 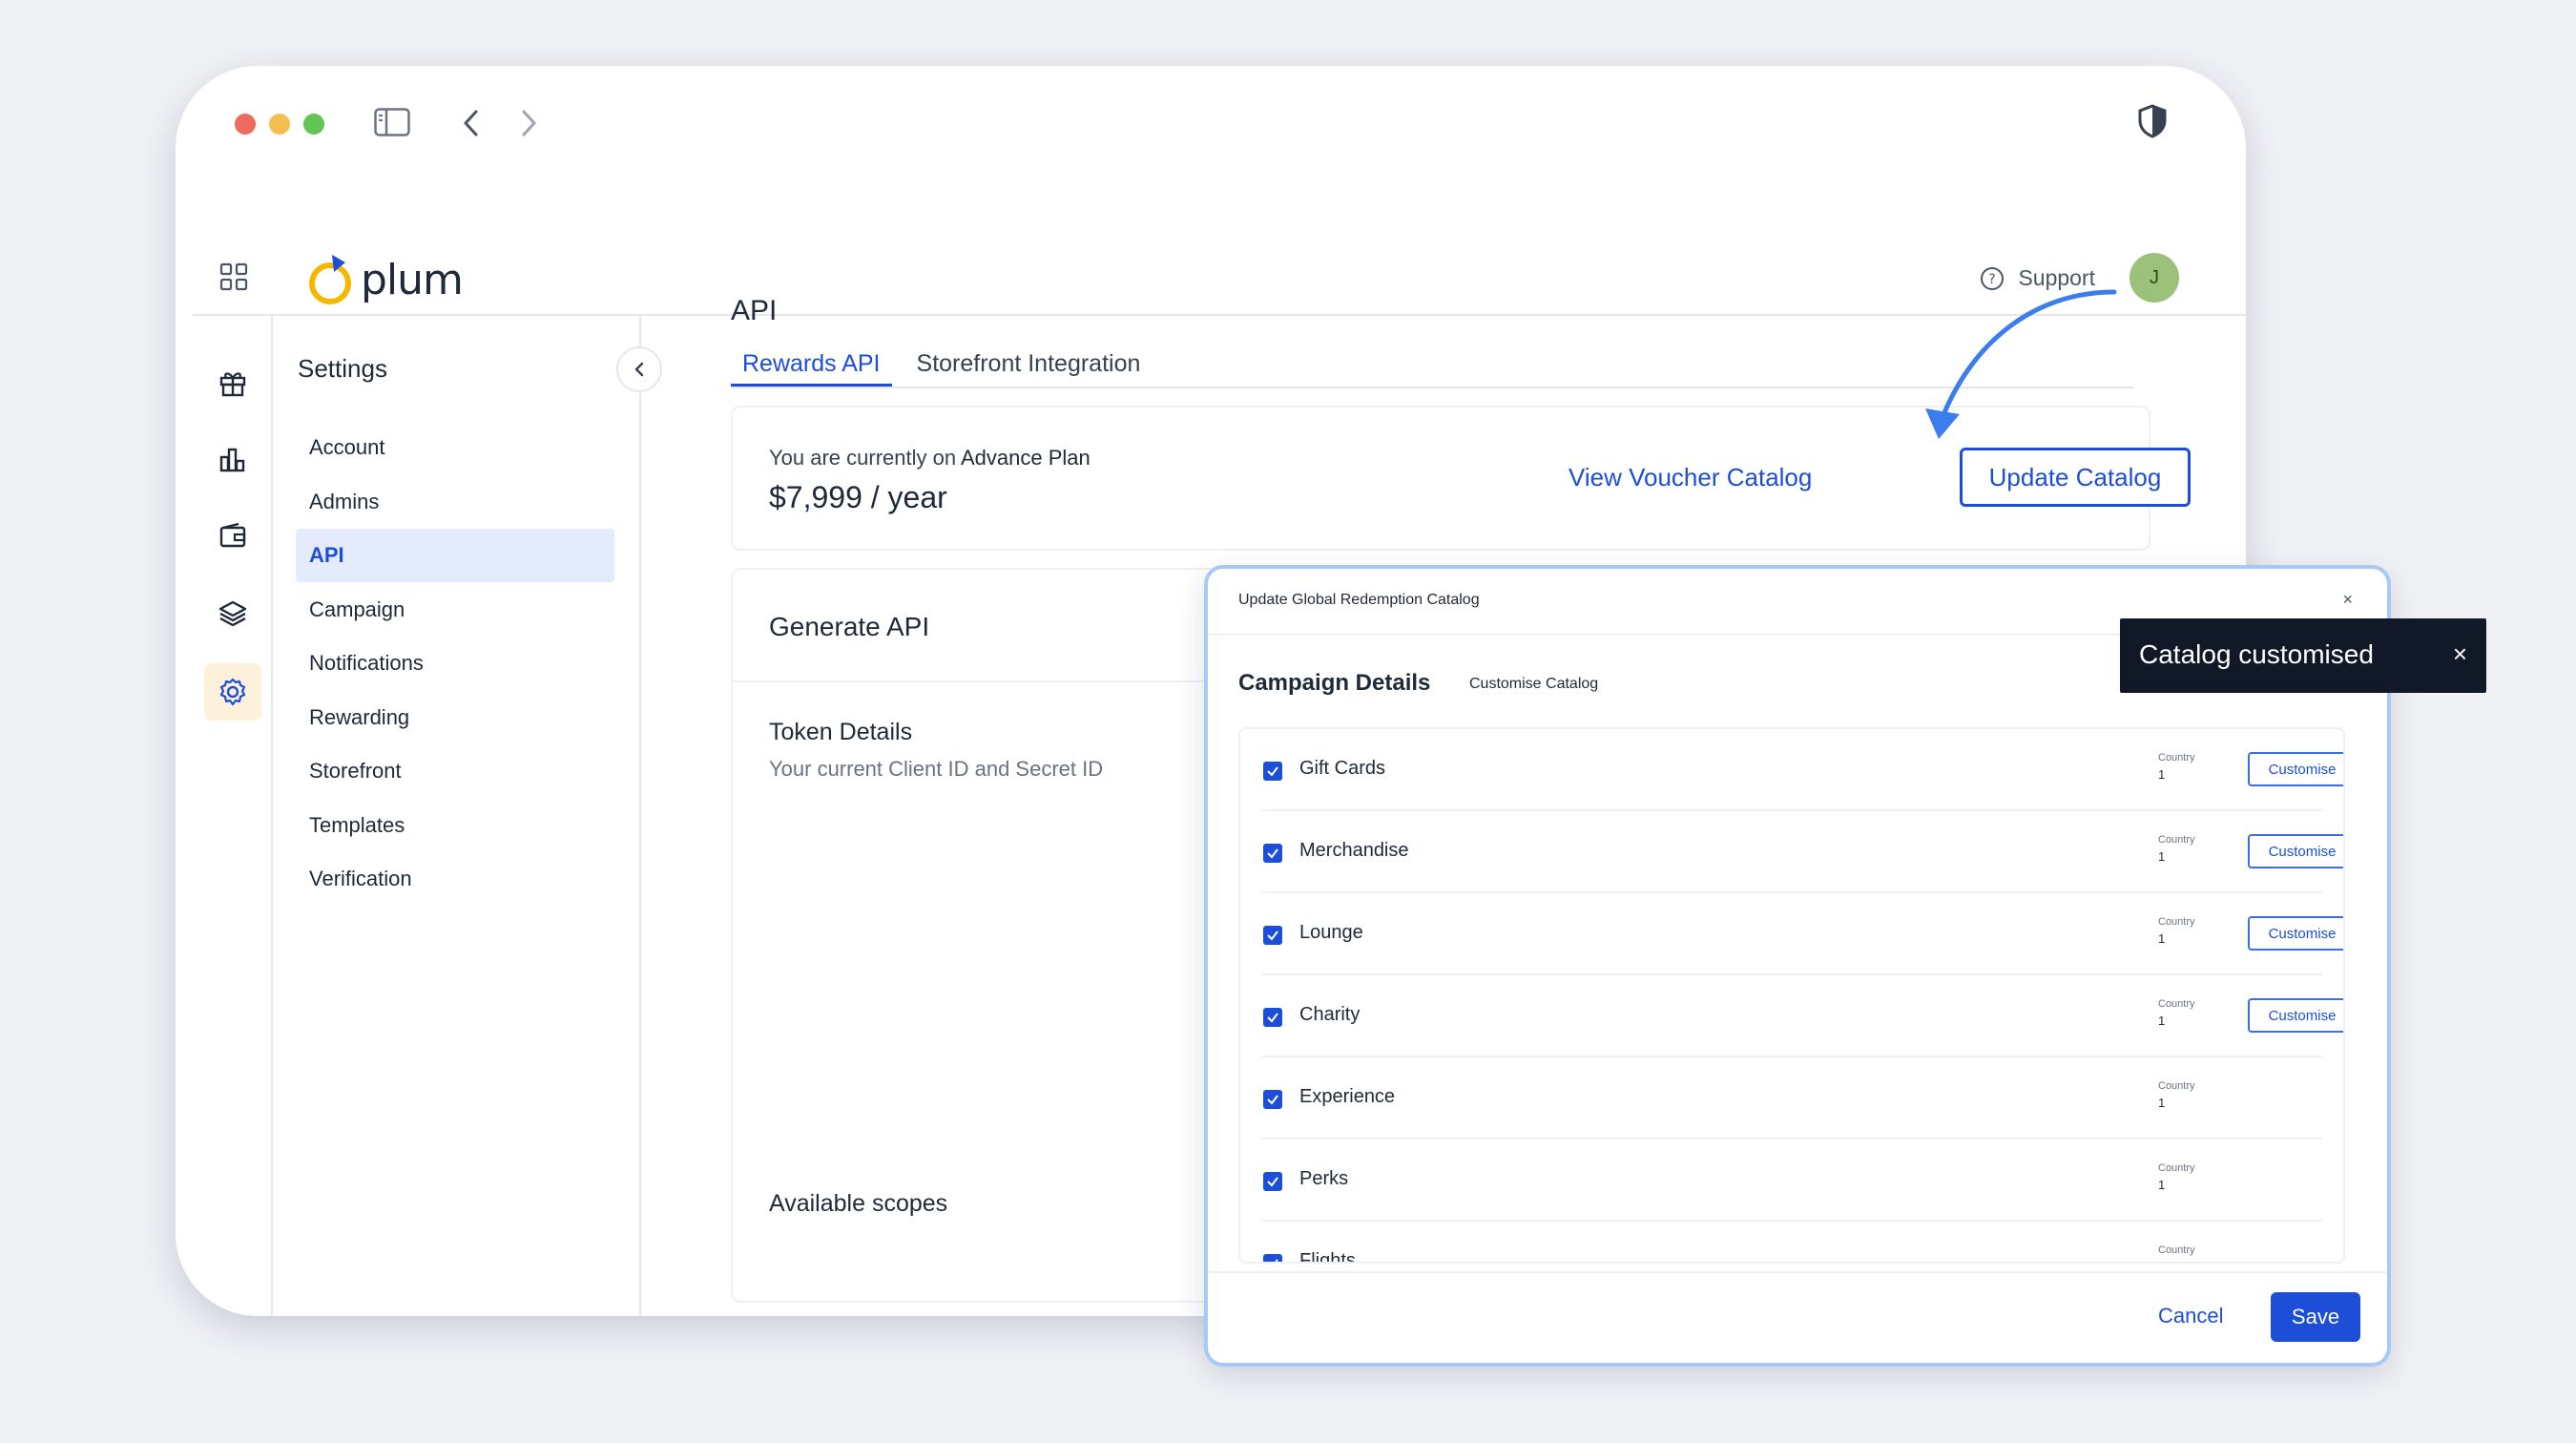 I want to click on close-window-button, so click(x=245, y=124).